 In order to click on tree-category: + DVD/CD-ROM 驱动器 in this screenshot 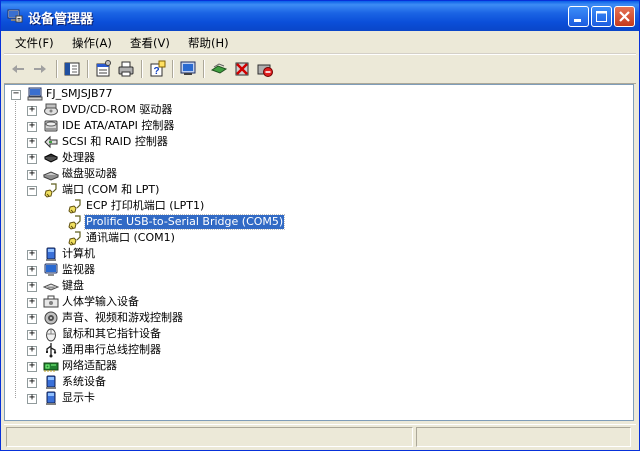, I will do `click(227, 110)`.